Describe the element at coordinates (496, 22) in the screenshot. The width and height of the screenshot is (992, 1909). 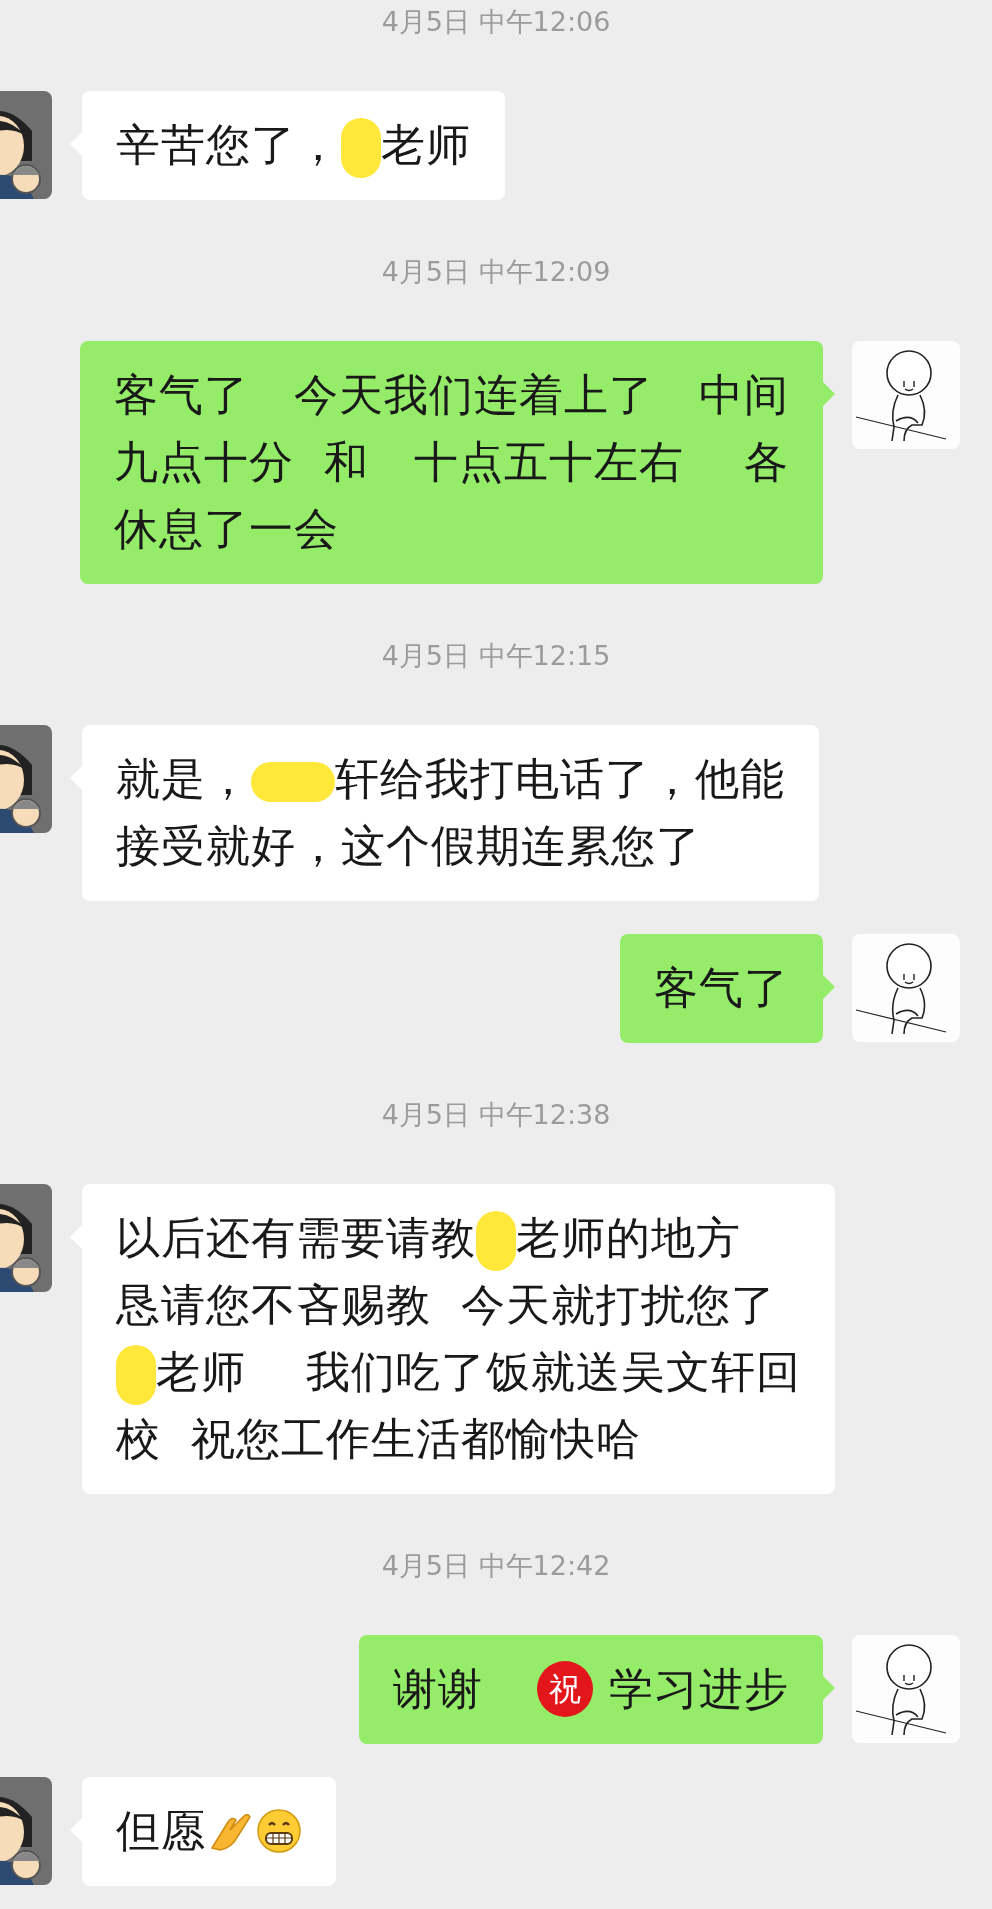
I see `timestamp: 4月5日 中午12:06` at that location.